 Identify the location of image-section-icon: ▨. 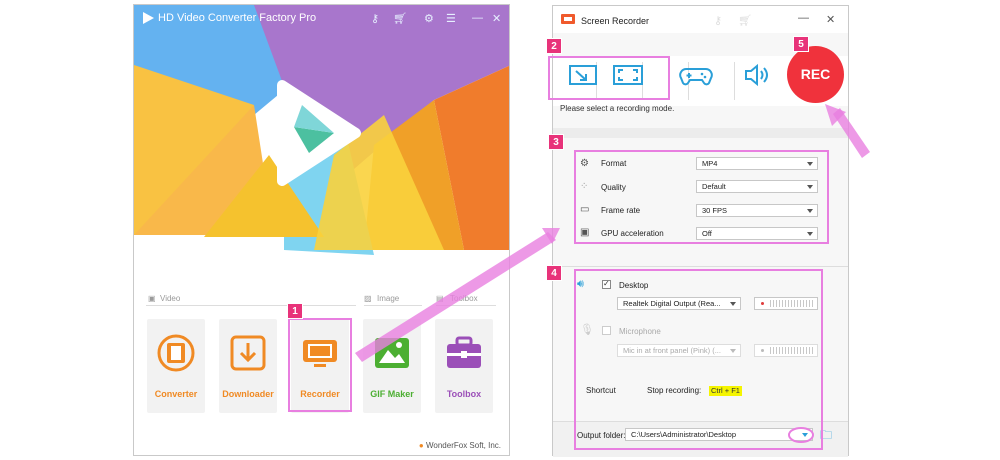
(368, 298).